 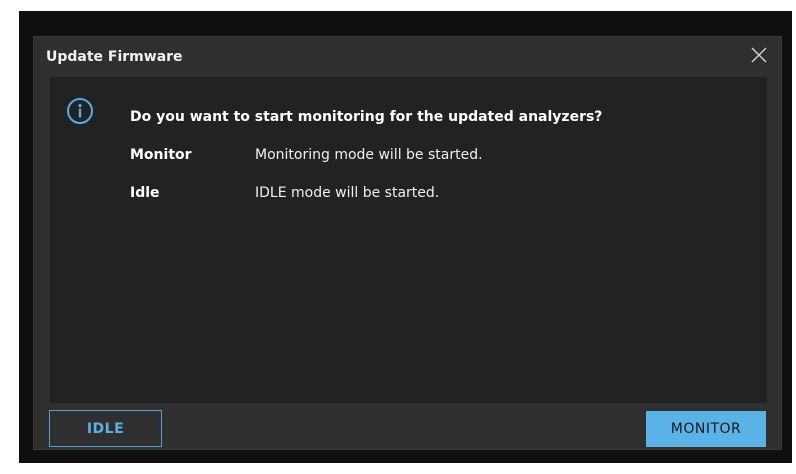 I want to click on option-label-monitor: Monitor, so click(x=161, y=155).